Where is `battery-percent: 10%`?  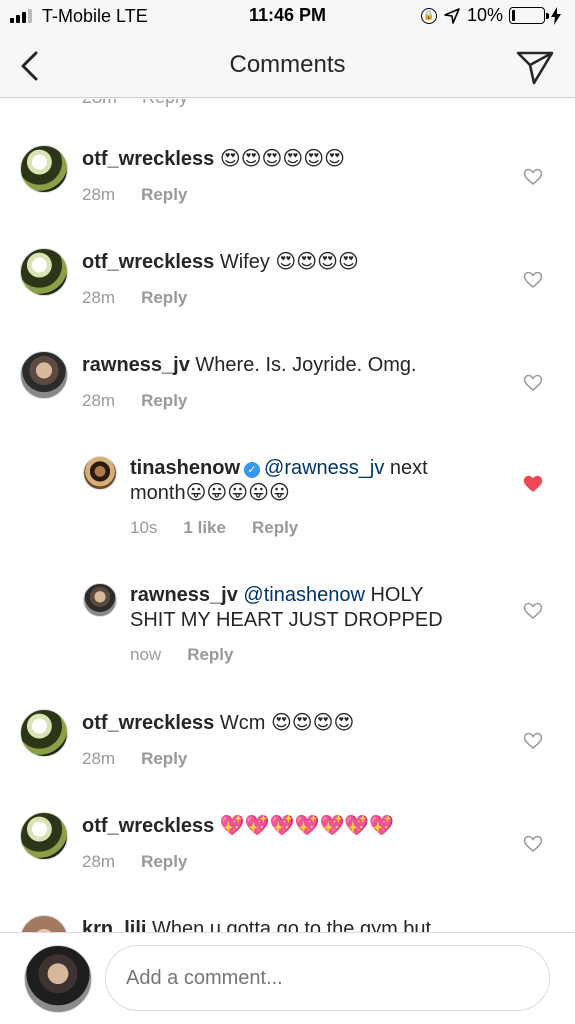 battery-percent: 10% is located at coordinates (484, 15).